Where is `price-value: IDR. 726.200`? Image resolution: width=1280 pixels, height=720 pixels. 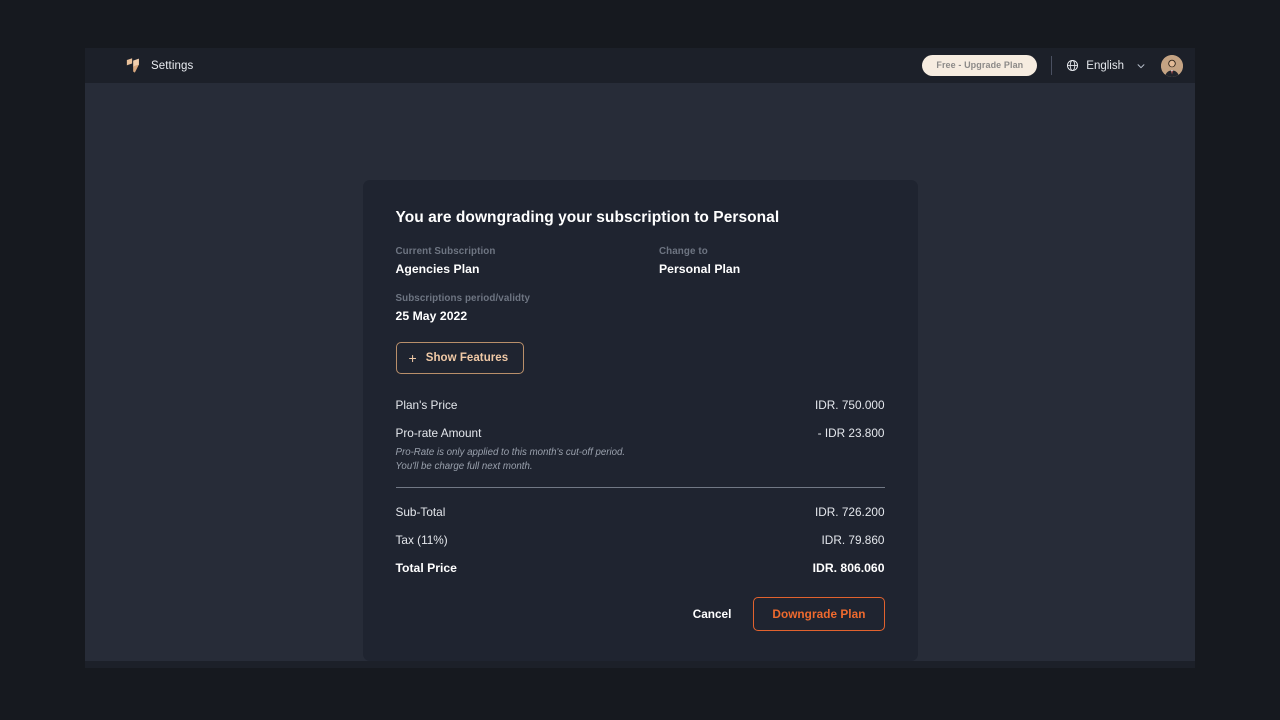 price-value: IDR. 726.200 is located at coordinates (849, 512).